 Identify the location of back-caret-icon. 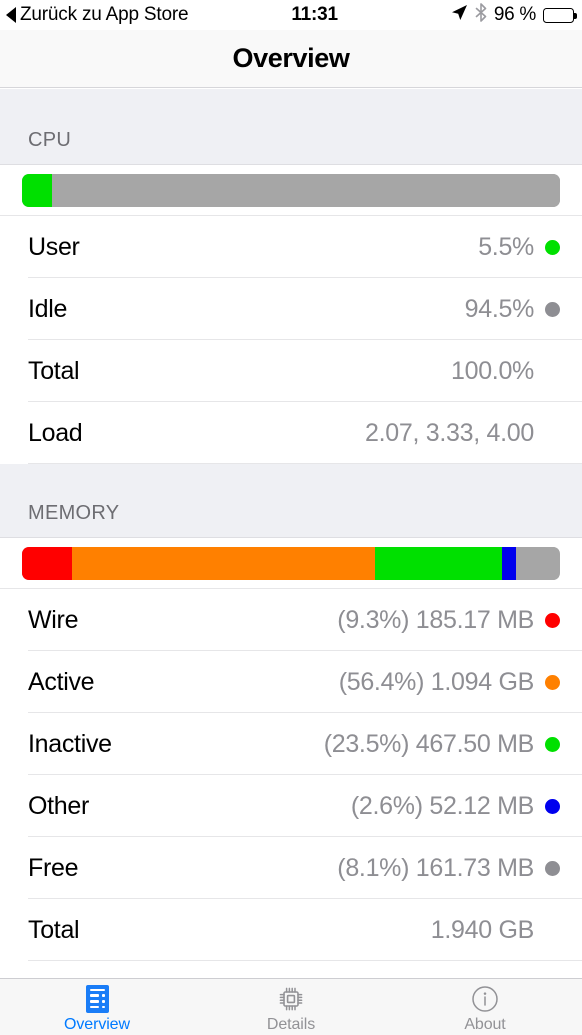
(11, 15).